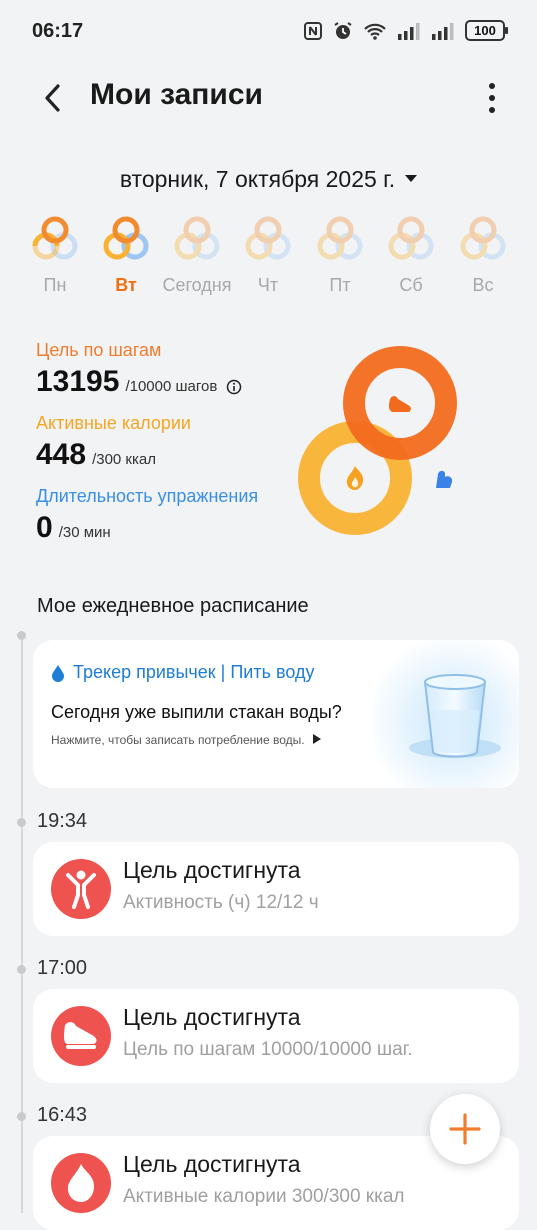 This screenshot has height=1230, width=537. Describe the element at coordinates (124, 459) in the screenshot. I see `calories-goal: /300 ккал` at that location.